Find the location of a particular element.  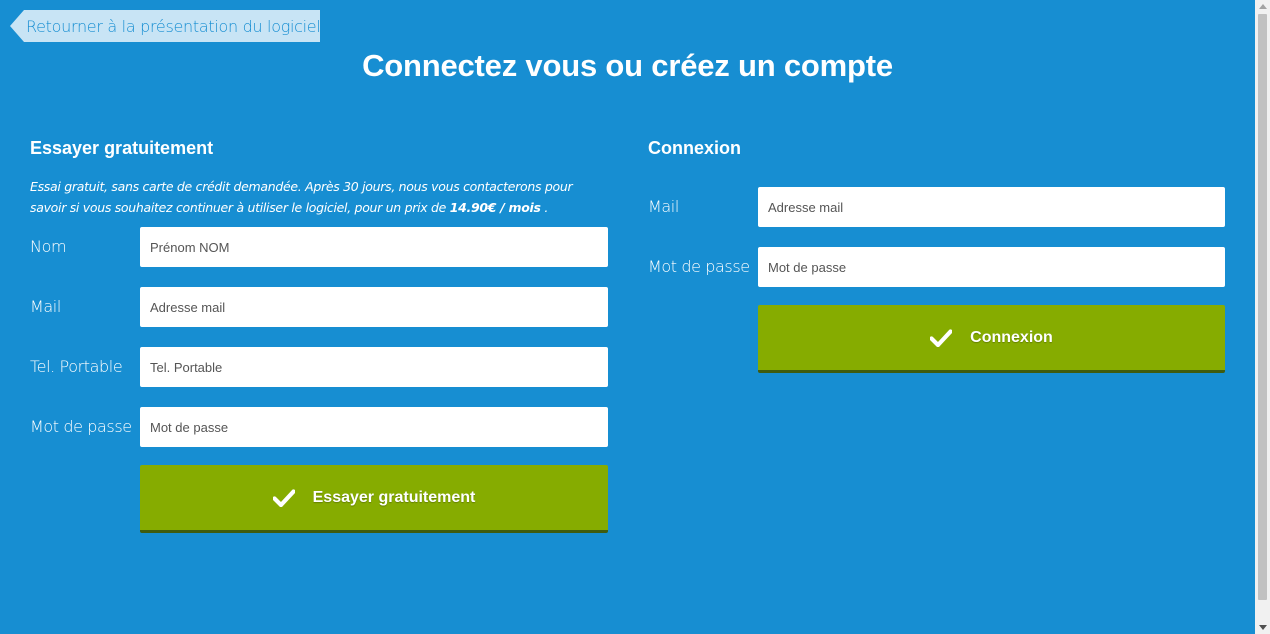

signup-name-label: Nom is located at coordinates (48, 246).